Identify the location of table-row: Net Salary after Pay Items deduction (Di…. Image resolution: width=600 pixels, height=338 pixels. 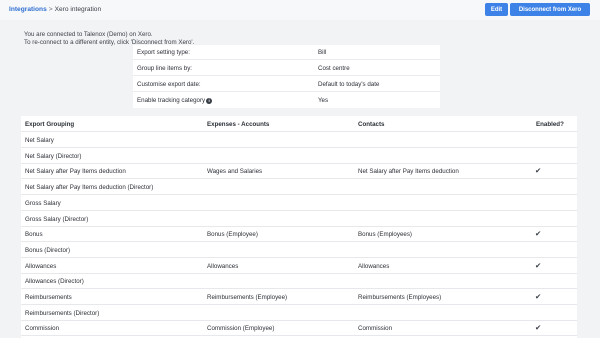
(299, 187).